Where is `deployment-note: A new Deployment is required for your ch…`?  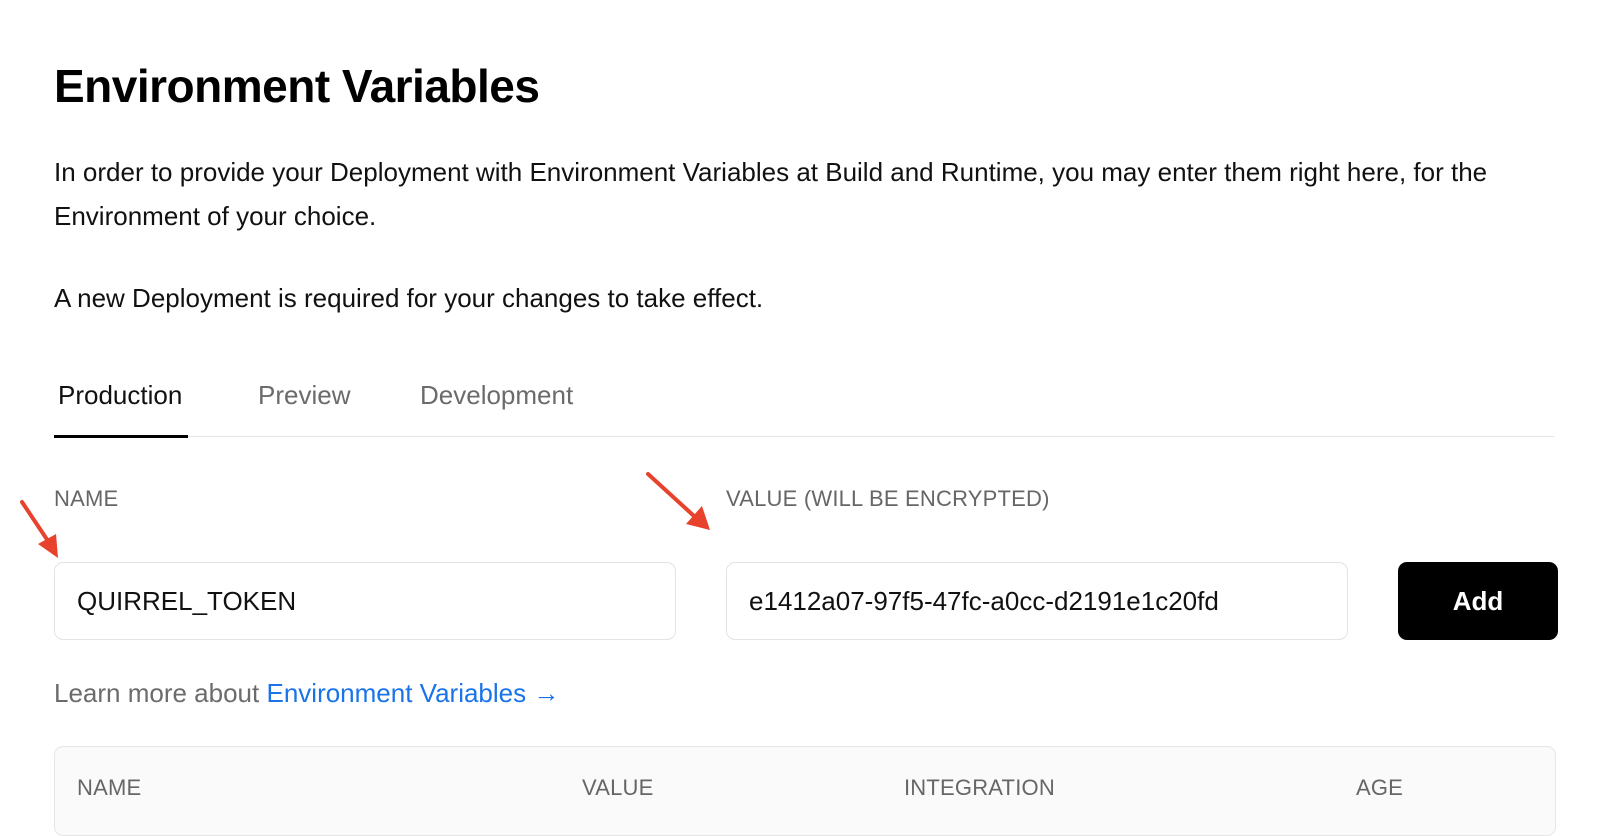 deployment-note: A new Deployment is required for your ch… is located at coordinates (409, 298).